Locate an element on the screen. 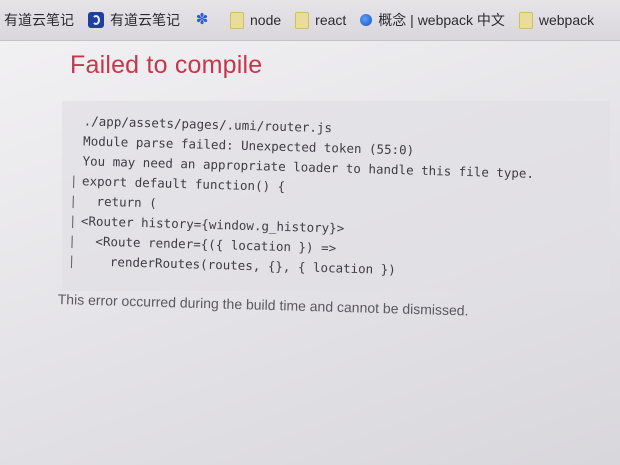 The height and width of the screenshot is (465, 620). bookmark-youdao-note-1: 有道云笔记 is located at coordinates (39, 20).